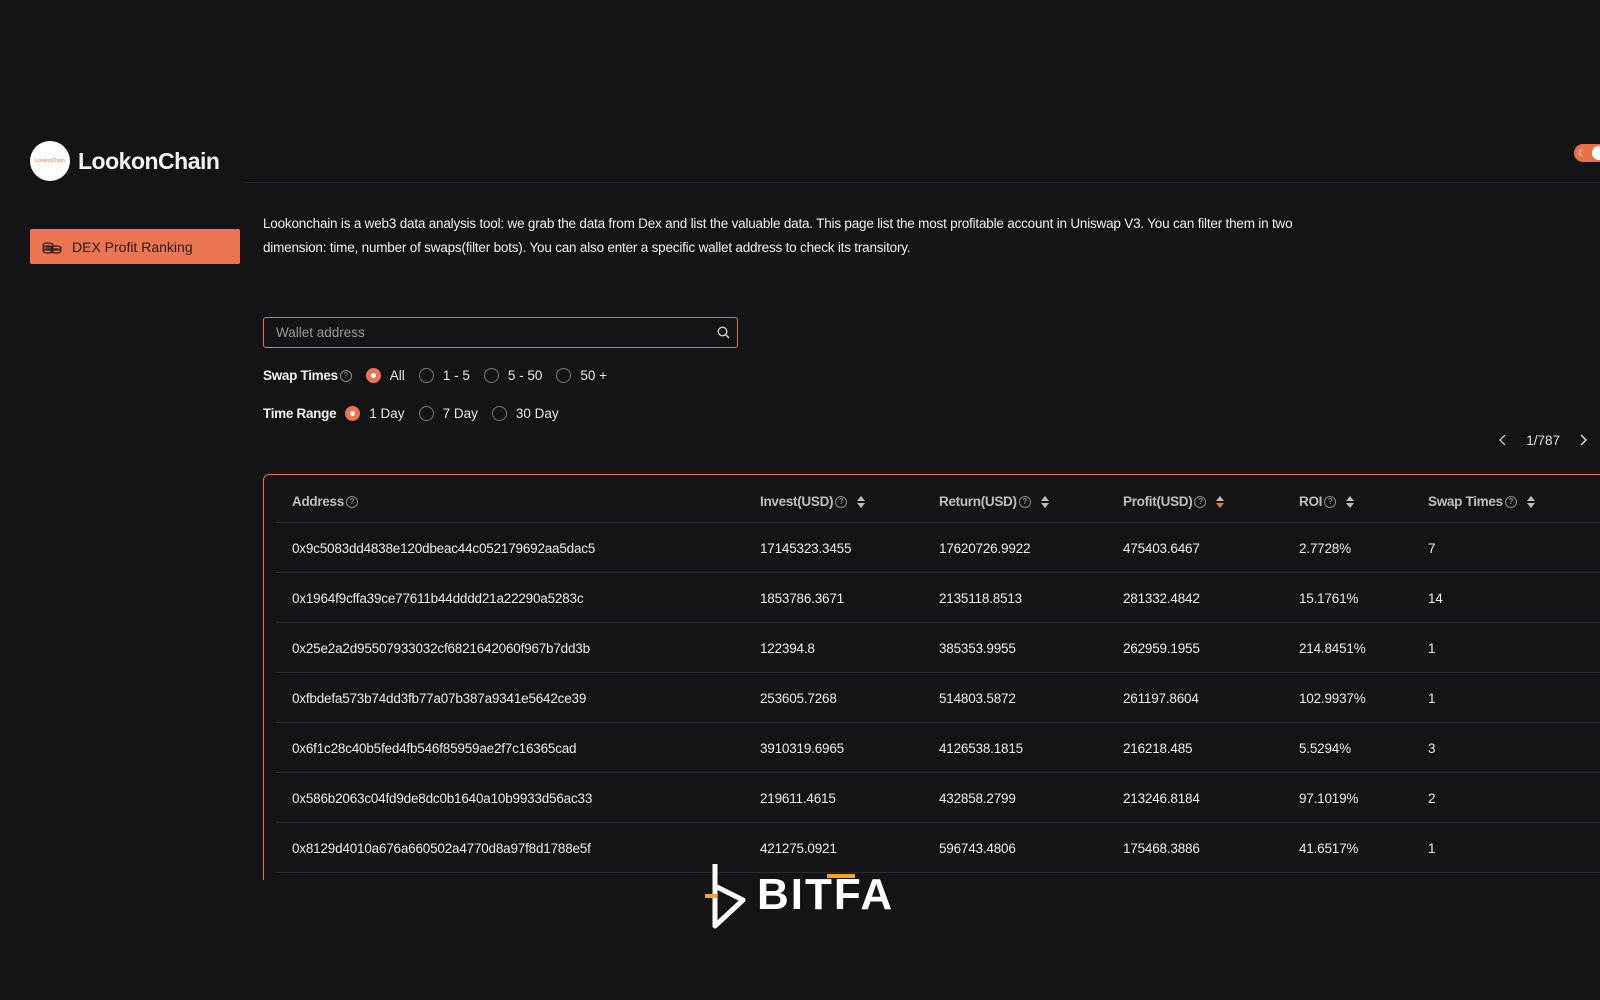  I want to click on cell-roi: 214.8451%, so click(1332, 648).